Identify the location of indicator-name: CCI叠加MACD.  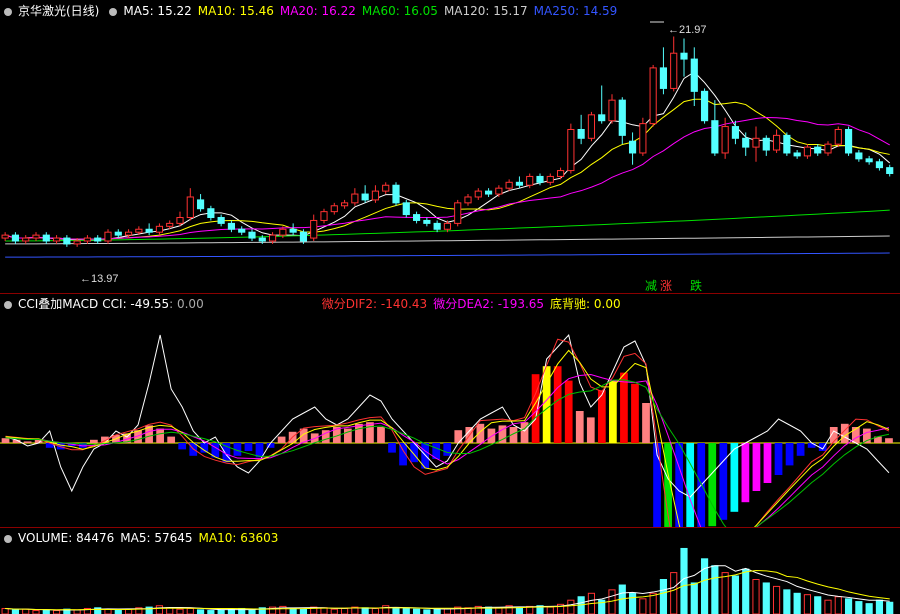
(58, 304).